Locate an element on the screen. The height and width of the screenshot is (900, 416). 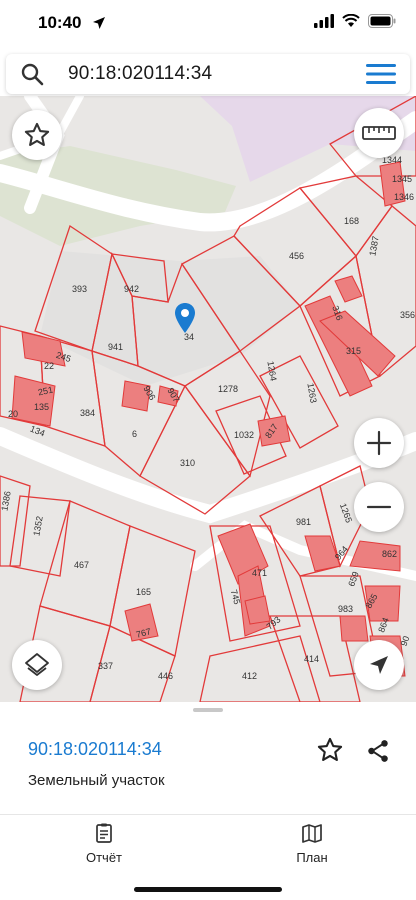
cellular-signal-icon is located at coordinates (324, 21).